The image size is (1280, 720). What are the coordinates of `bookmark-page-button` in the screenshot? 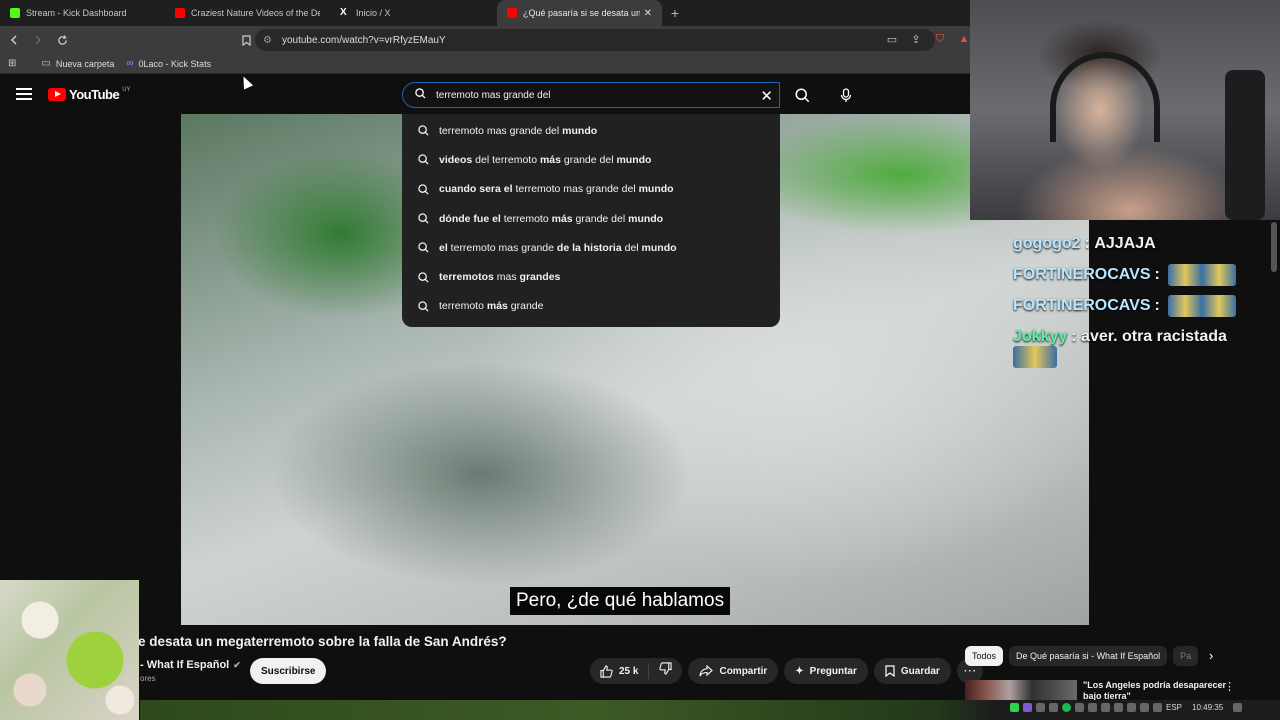 It's located at (246, 40).